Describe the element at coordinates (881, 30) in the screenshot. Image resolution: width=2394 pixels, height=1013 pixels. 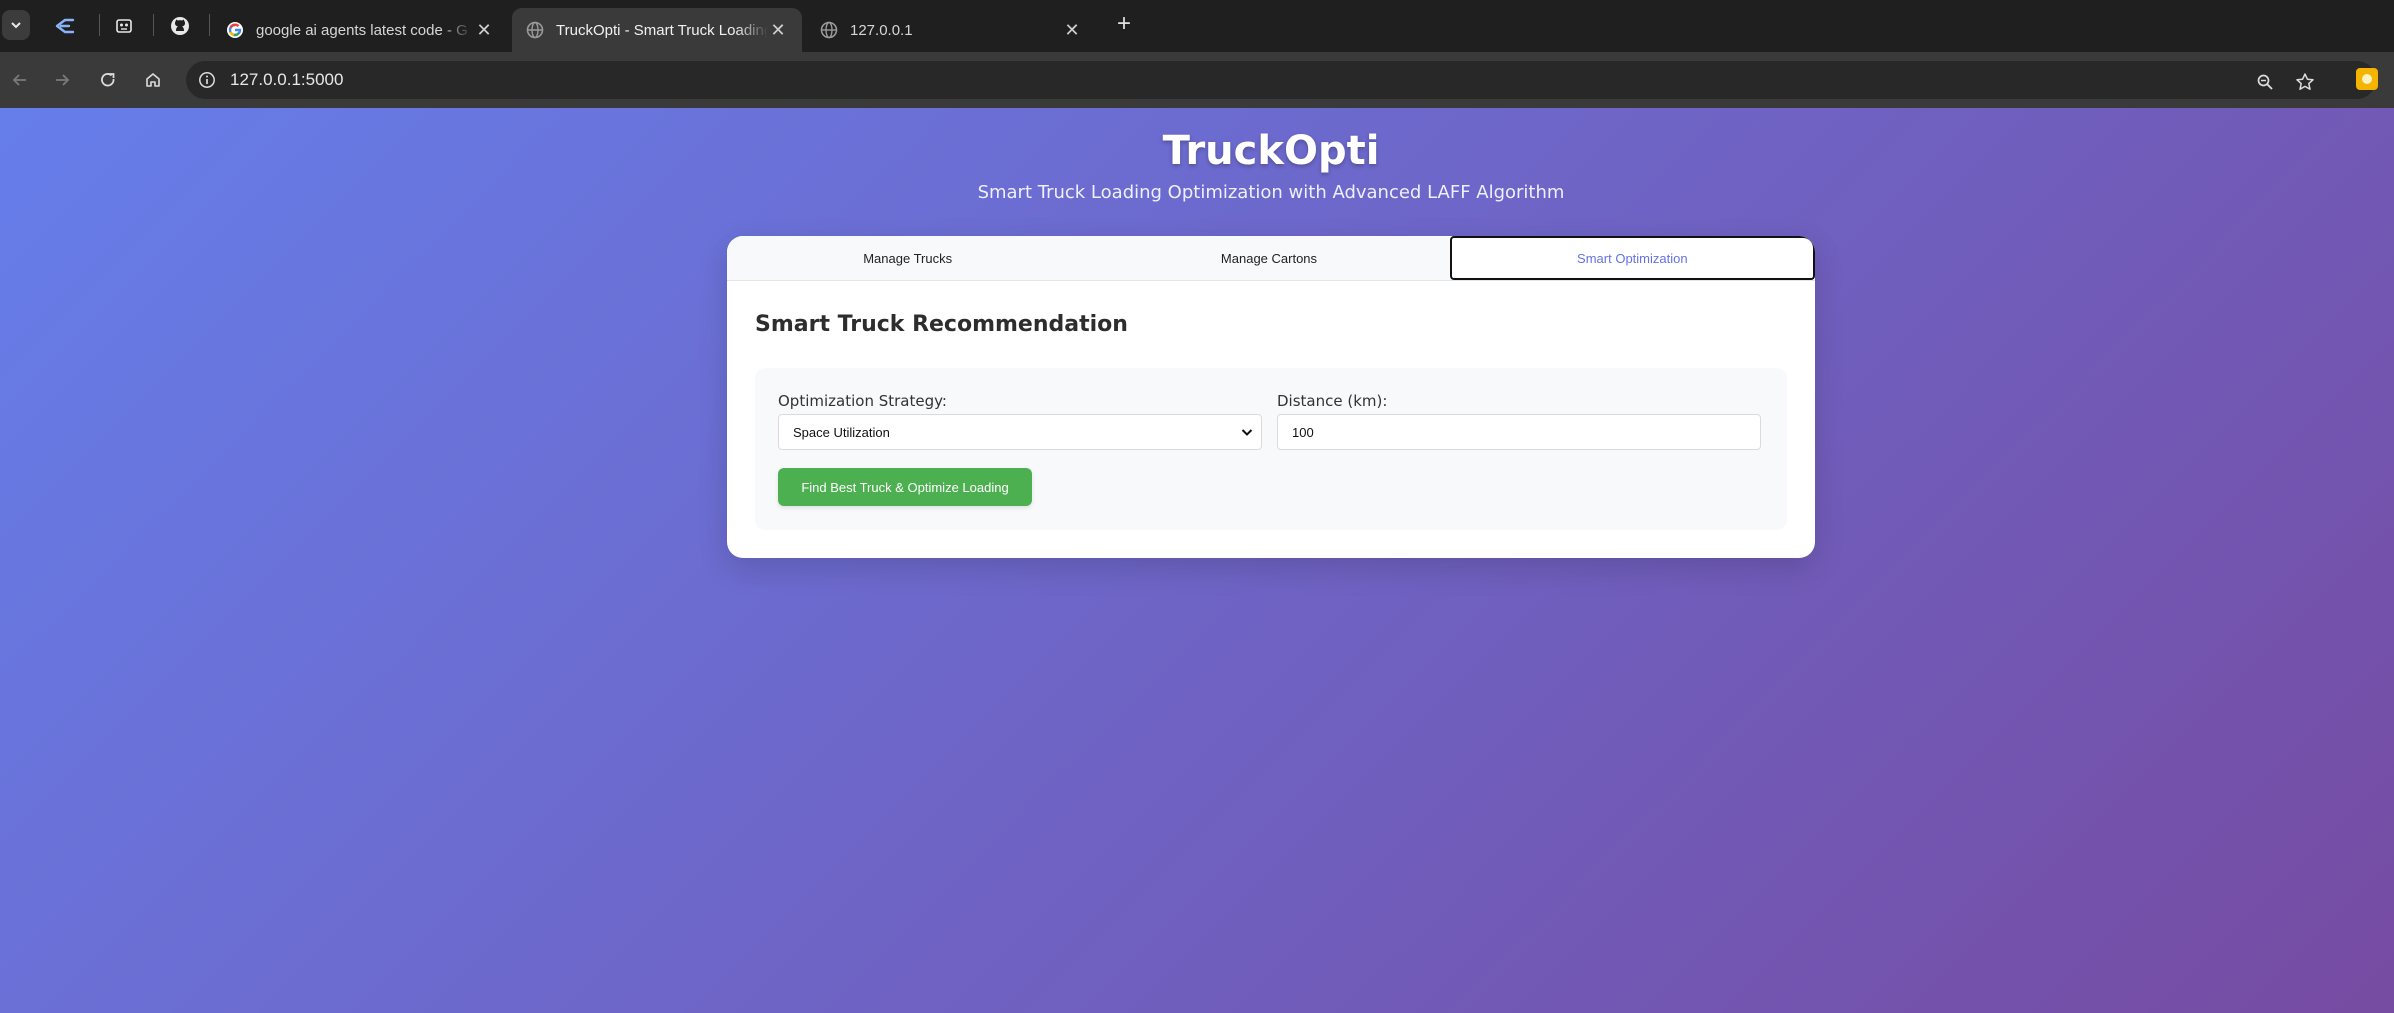
I see `tab-title: 127.0.0.1` at that location.